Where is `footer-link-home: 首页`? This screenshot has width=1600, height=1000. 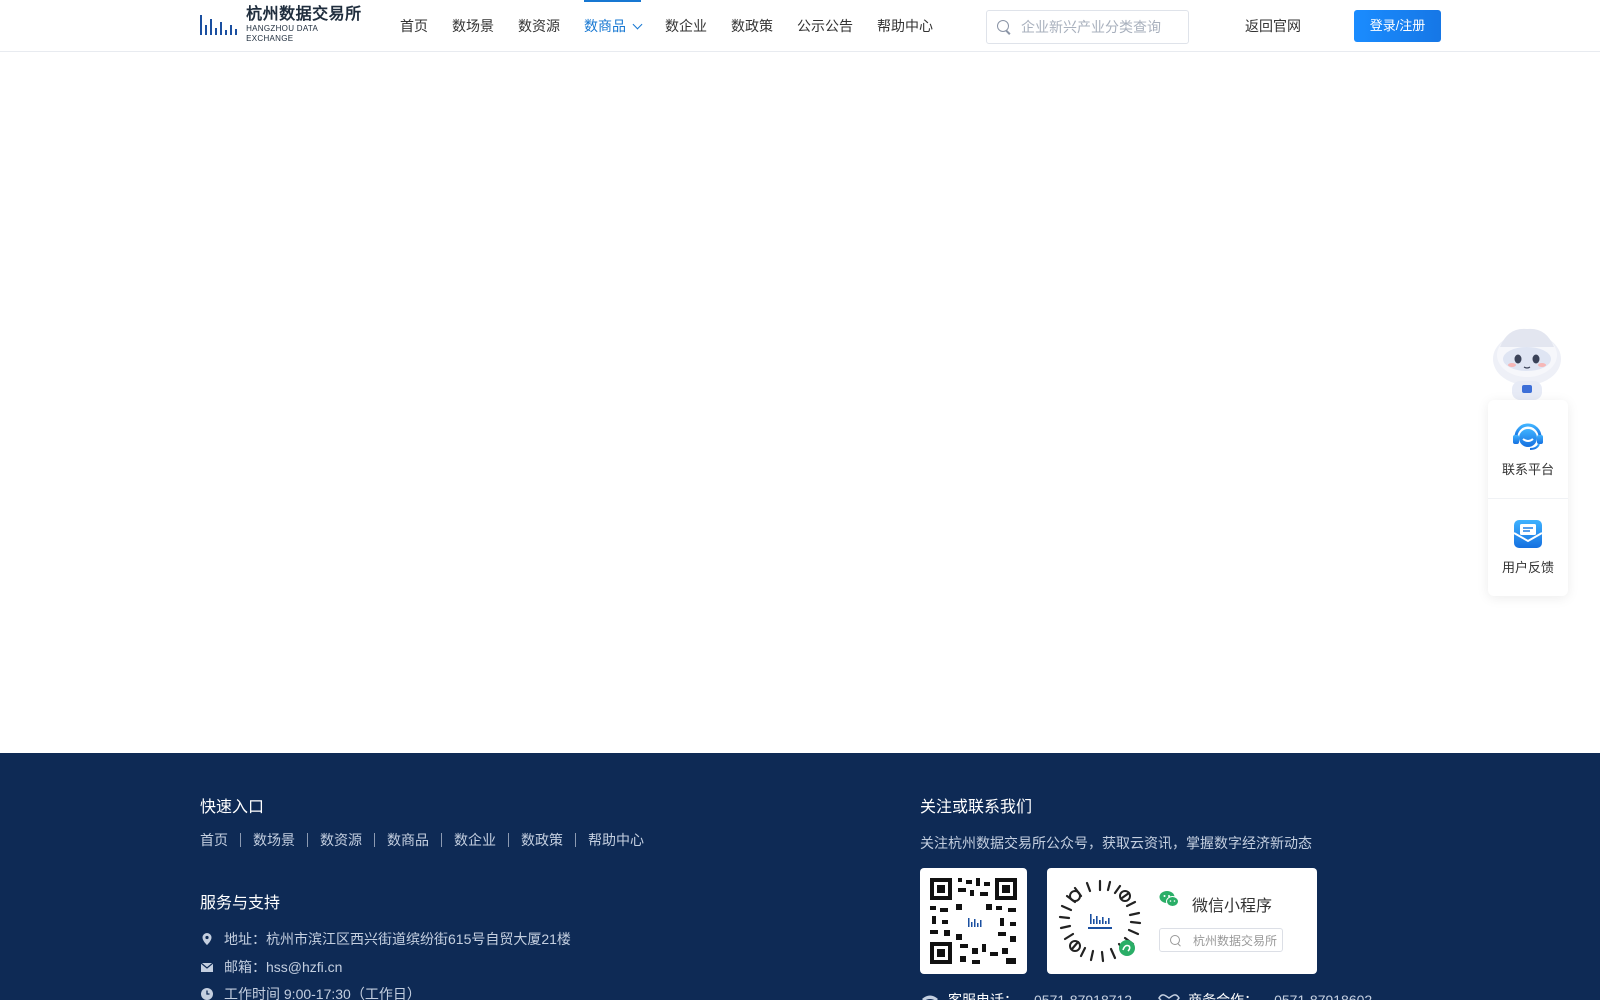
footer-link-home: 首页 is located at coordinates (220, 840).